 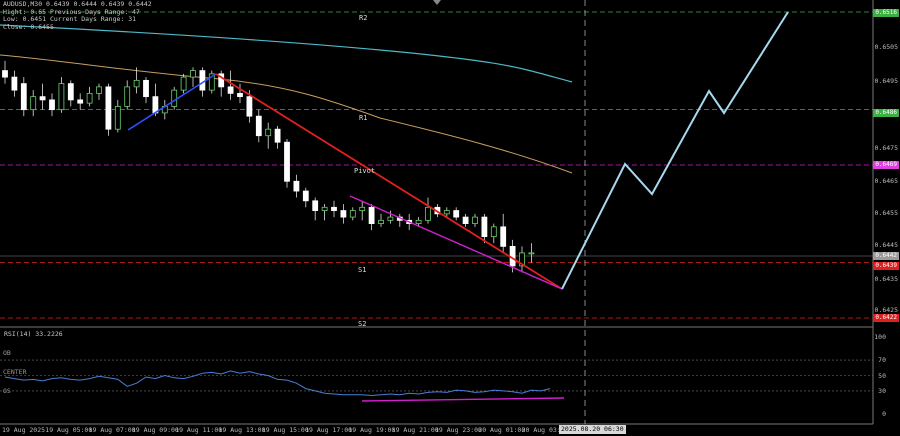 What do you see at coordinates (502, 430) in the screenshot?
I see `time-axis-label: 20 Aug 01:00` at bounding box center [502, 430].